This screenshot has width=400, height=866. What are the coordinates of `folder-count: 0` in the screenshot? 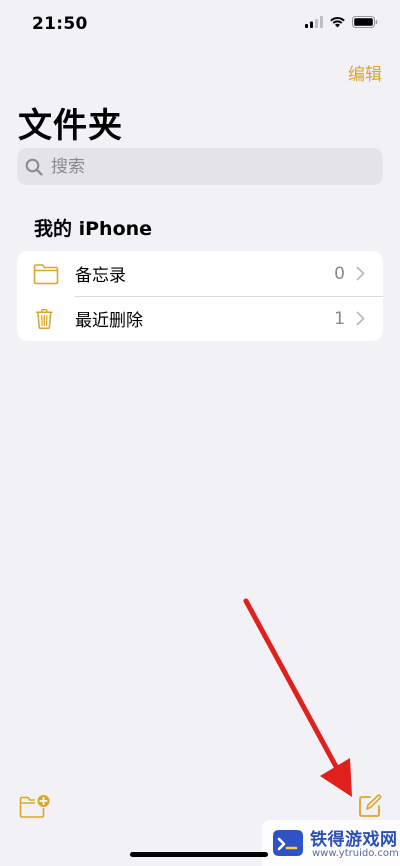 It's located at (339, 273).